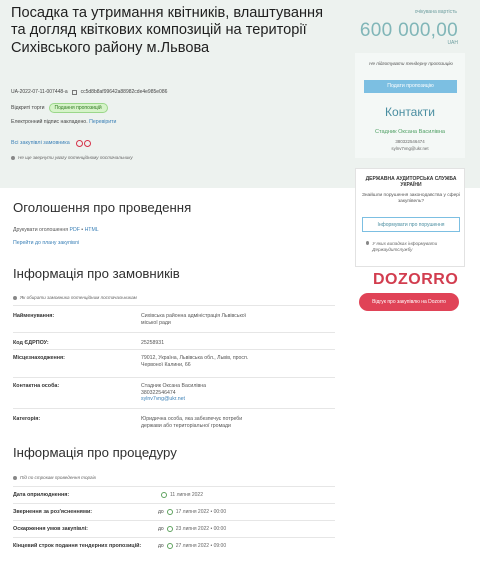 Image resolution: width=480 pixels, height=561 pixels. What do you see at coordinates (192, 529) in the screenshot?
I see `row-value: до 23 липня 2022 • 00:00` at bounding box center [192, 529].